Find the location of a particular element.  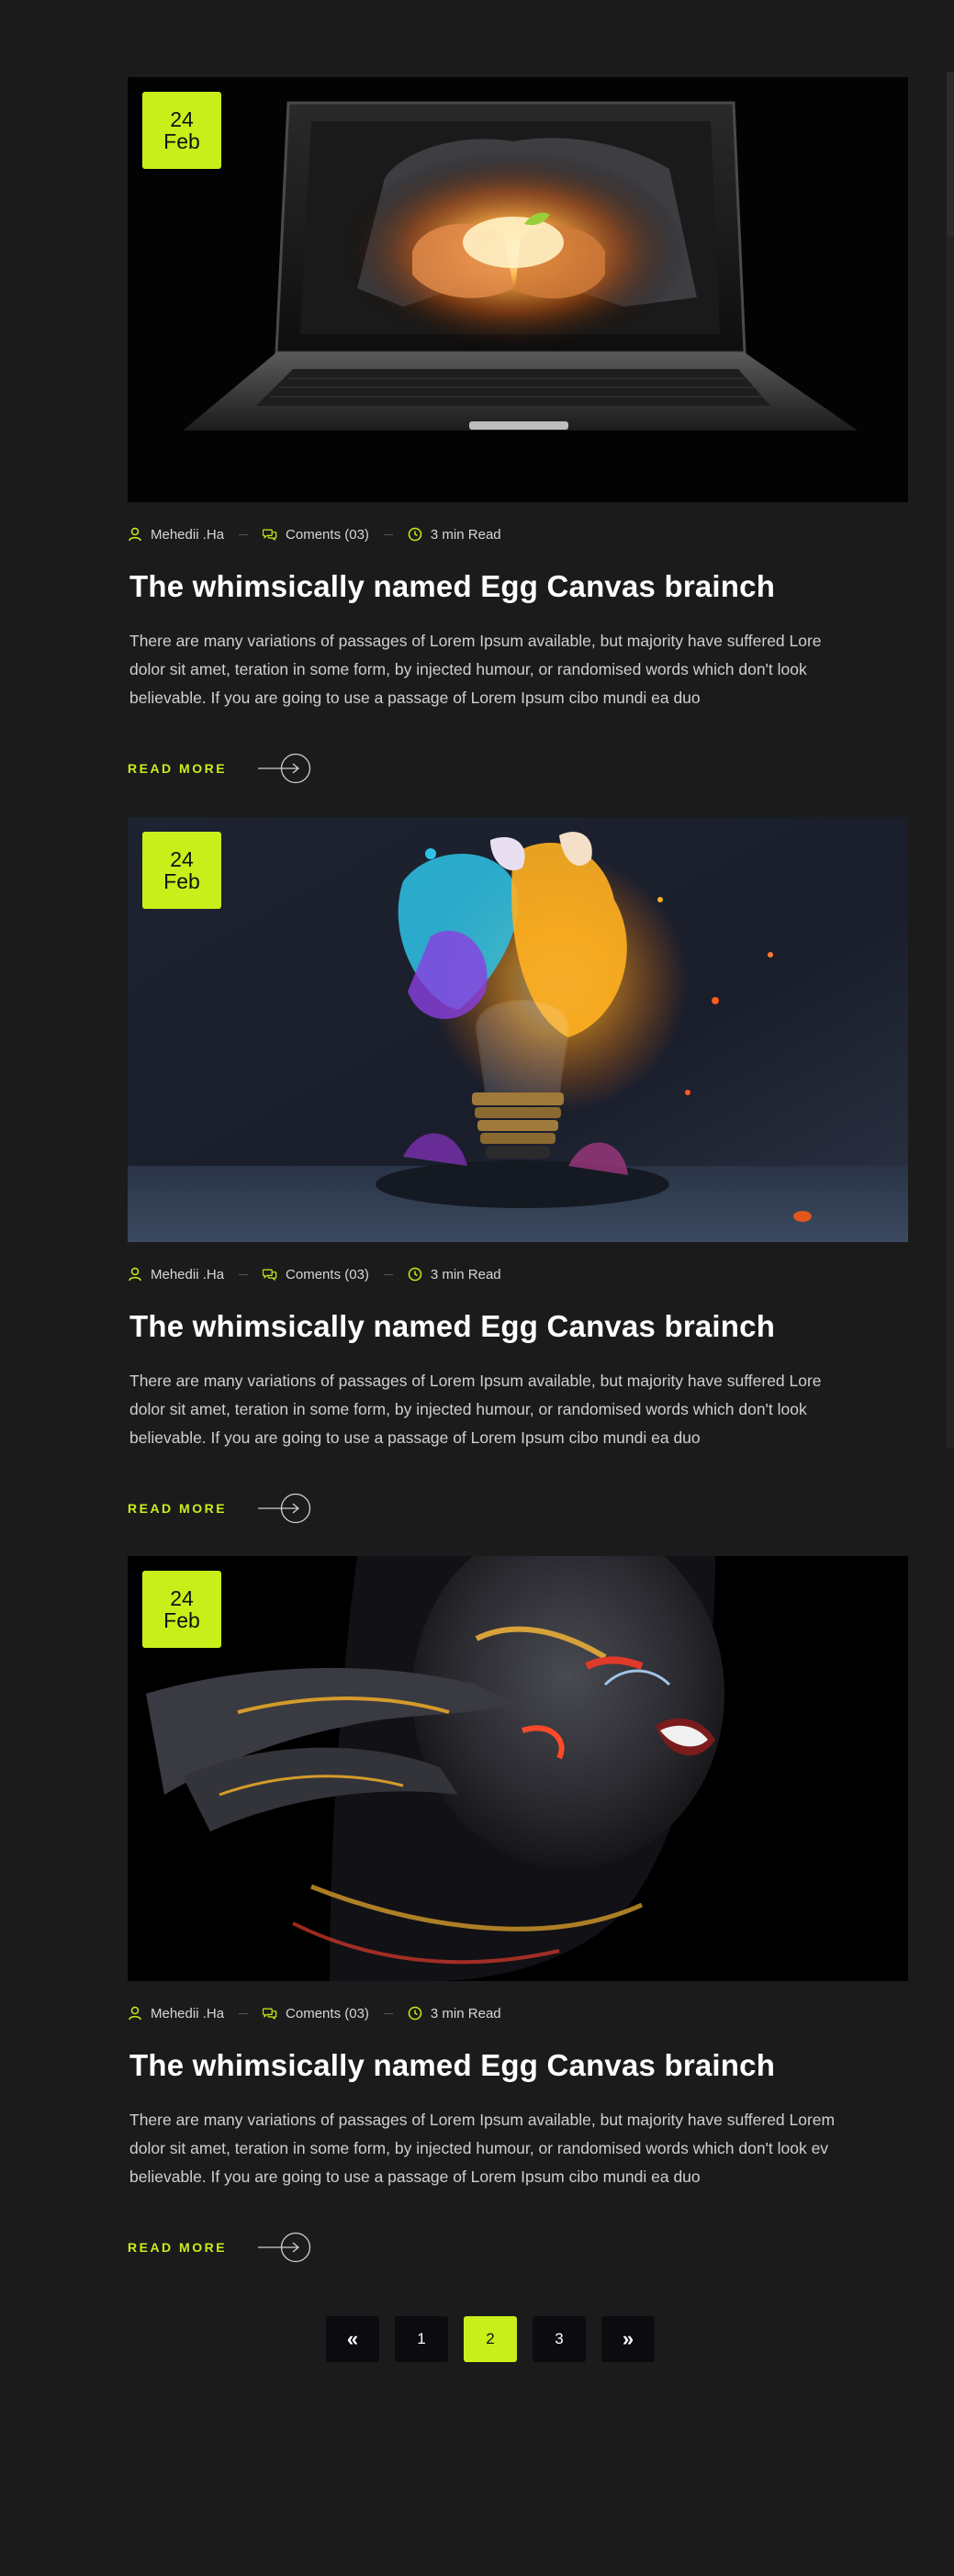

scrollbar-thumb is located at coordinates (950, 154).